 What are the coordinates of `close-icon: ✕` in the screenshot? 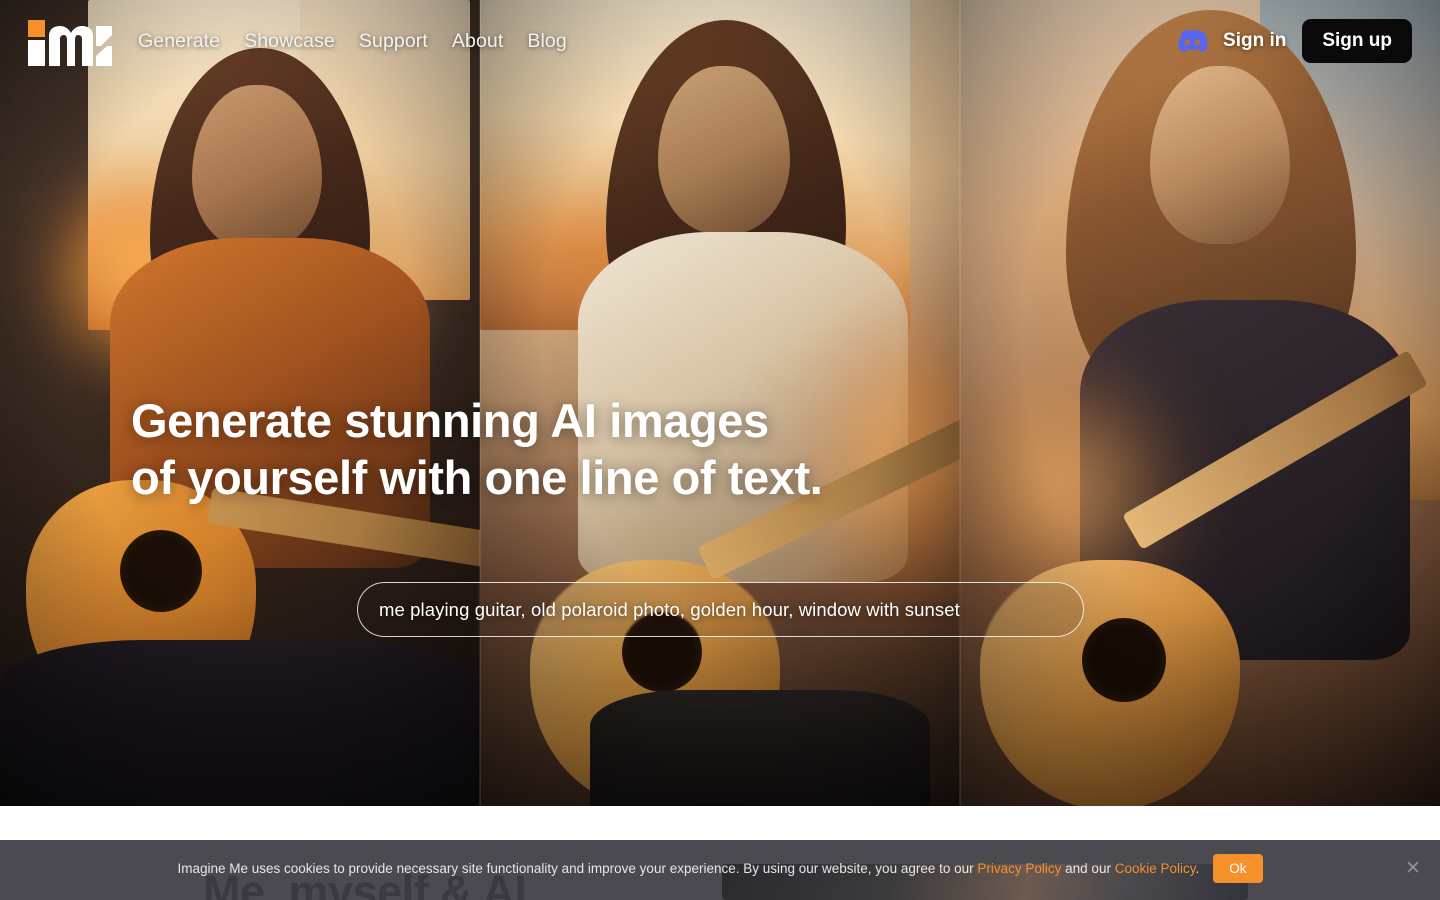 It's located at (1413, 869).